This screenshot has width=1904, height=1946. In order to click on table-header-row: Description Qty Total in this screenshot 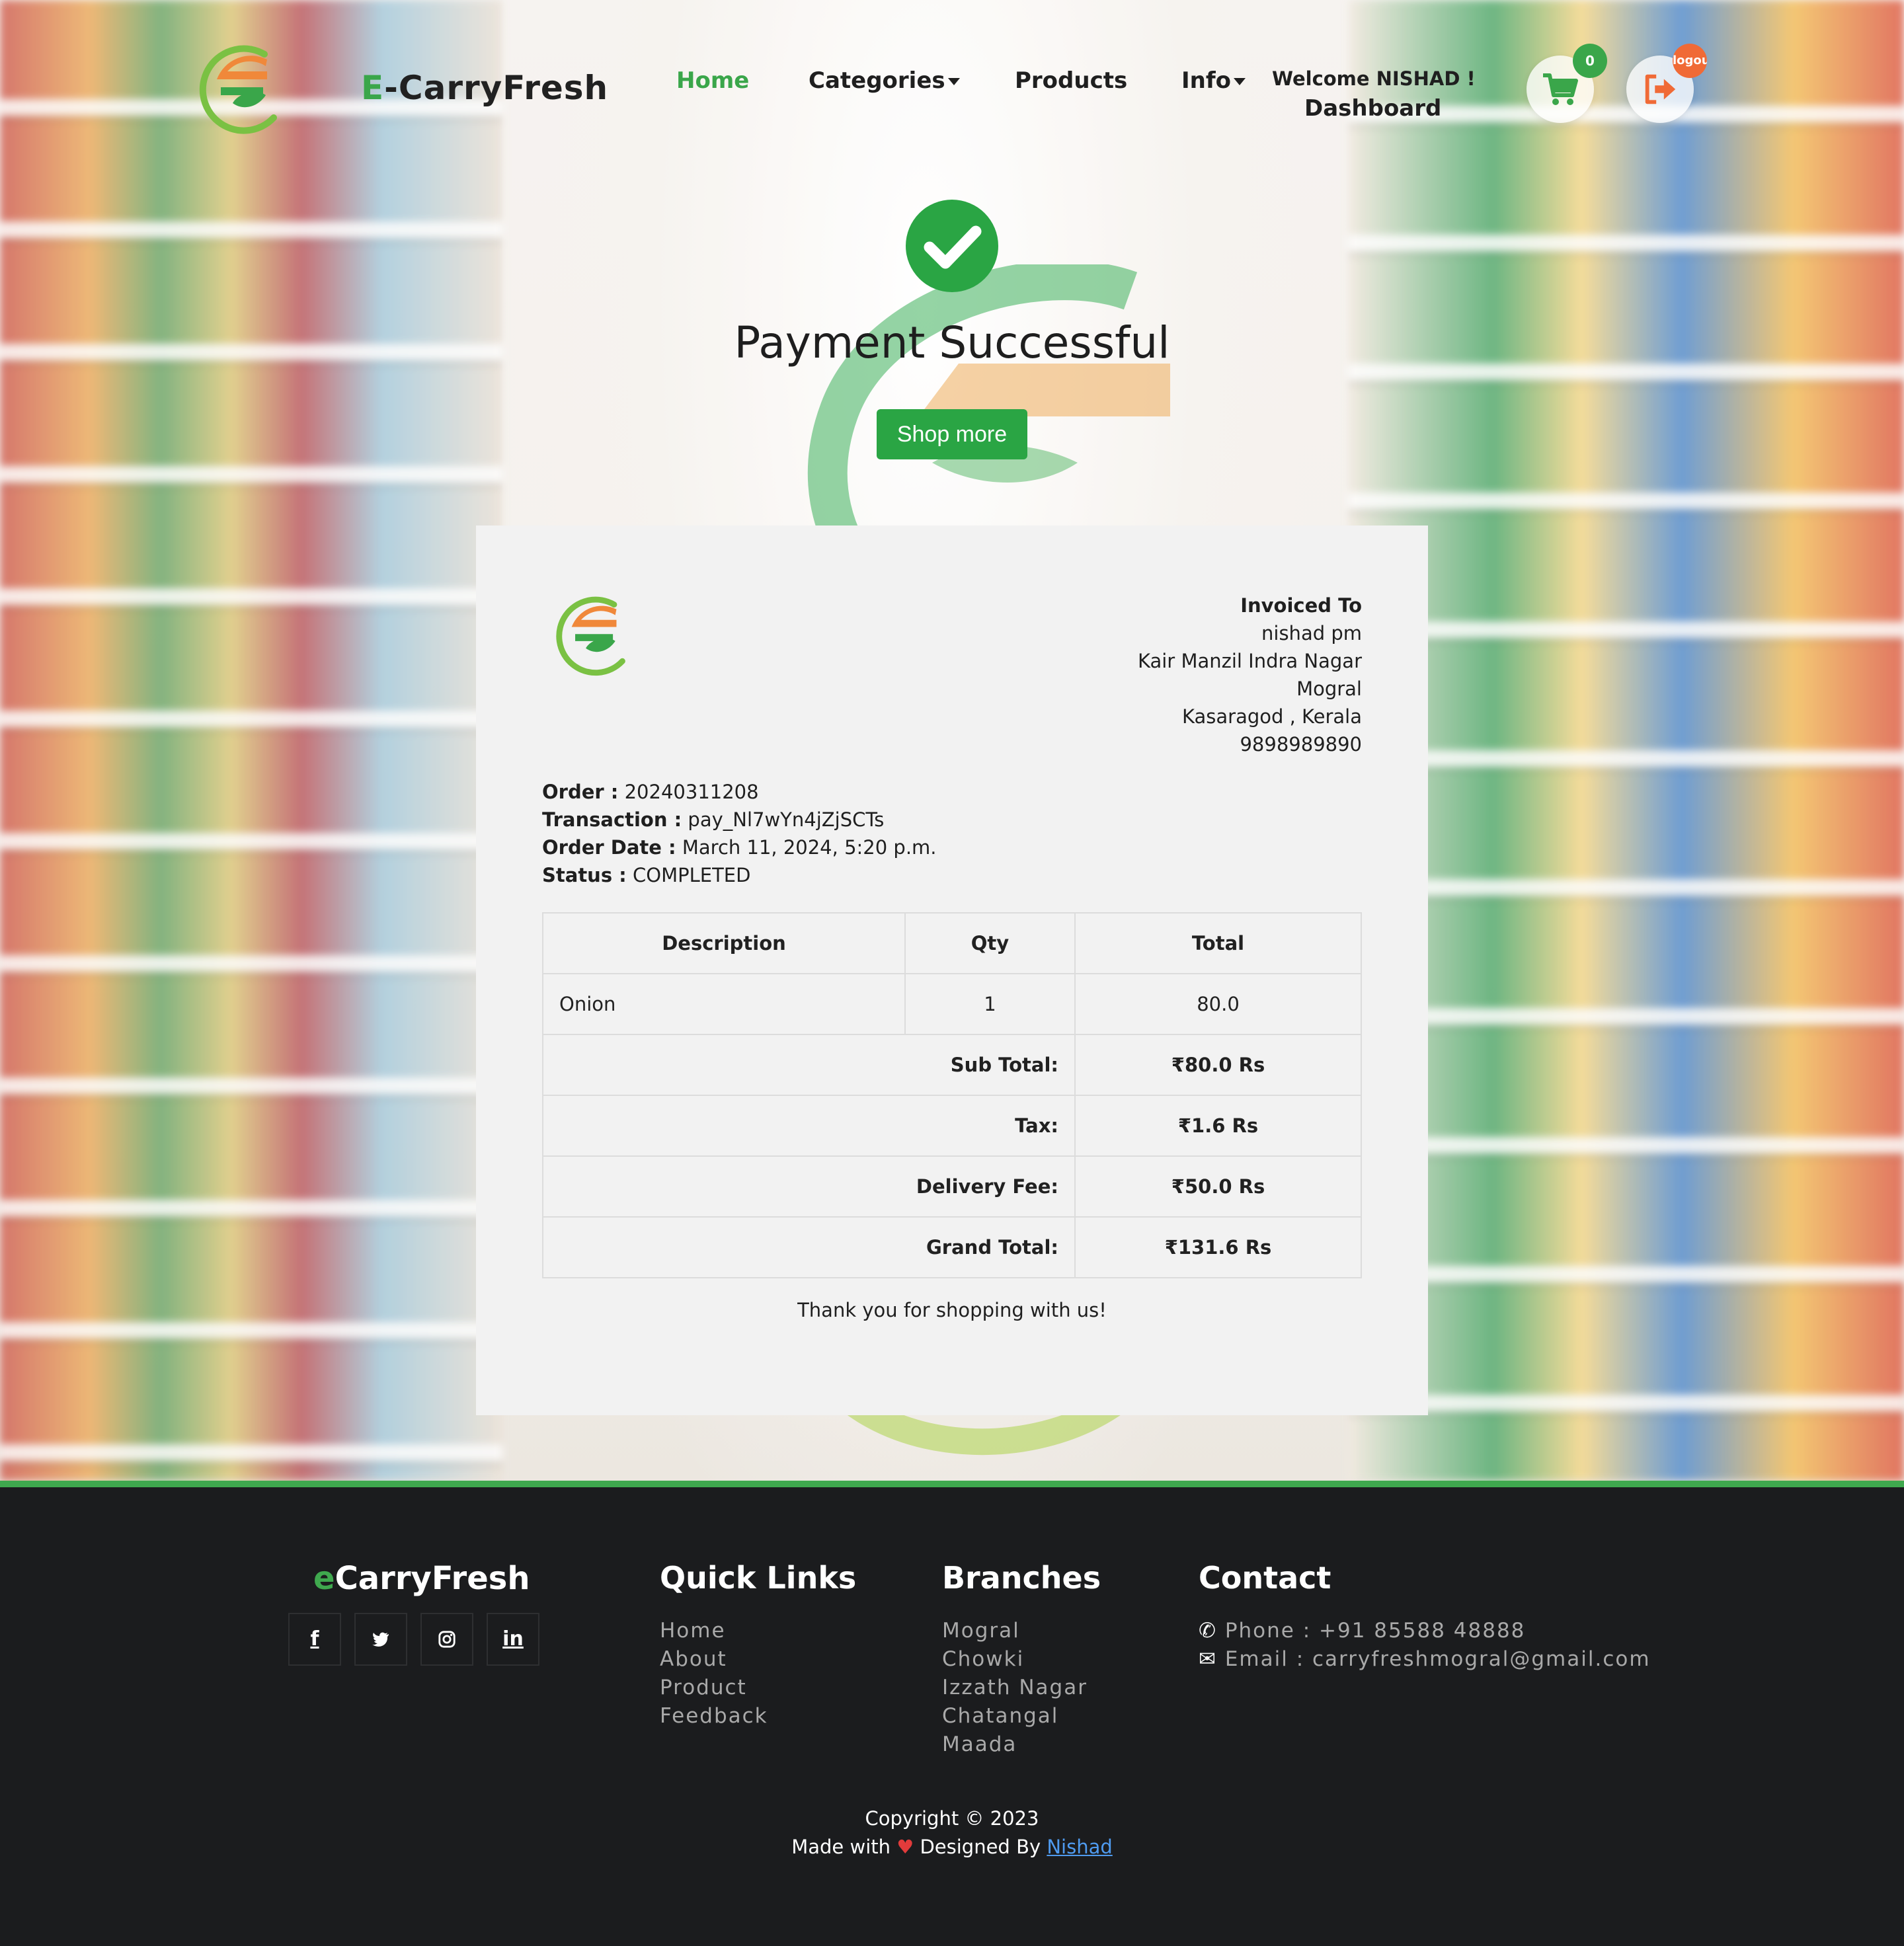, I will do `click(952, 943)`.